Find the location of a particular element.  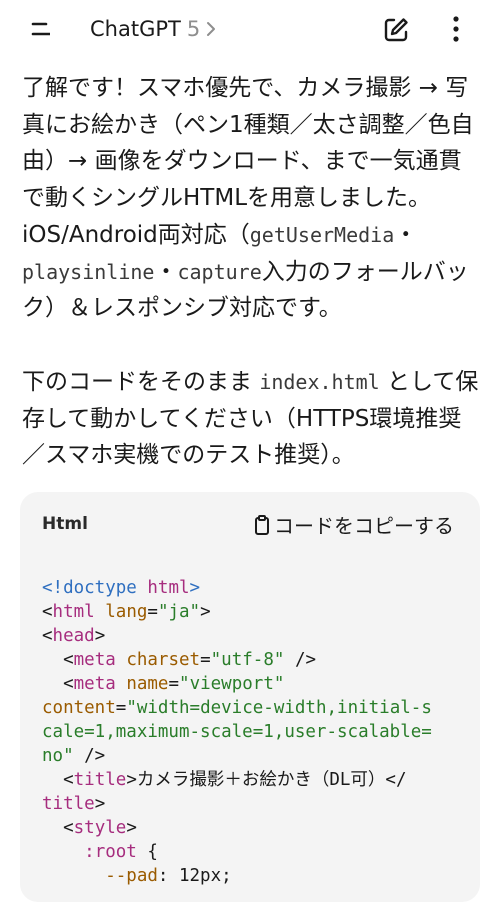

model-selector: ChatGPT 5 is located at coordinates (153, 29).